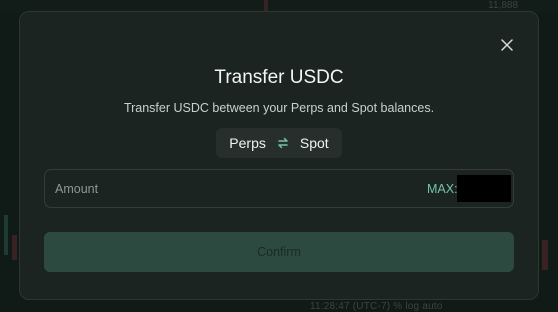 The width and height of the screenshot is (558, 312). I want to click on close-button, so click(507, 45).